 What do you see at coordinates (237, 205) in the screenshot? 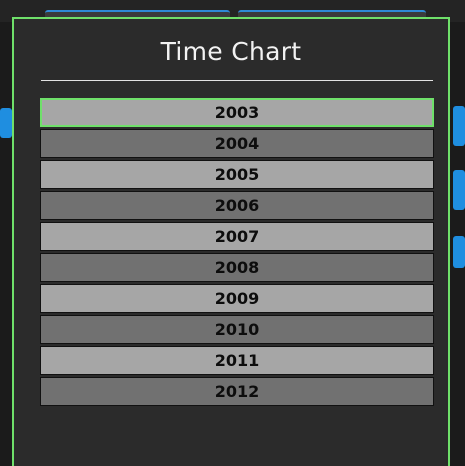
I see `year-item: 2006` at bounding box center [237, 205].